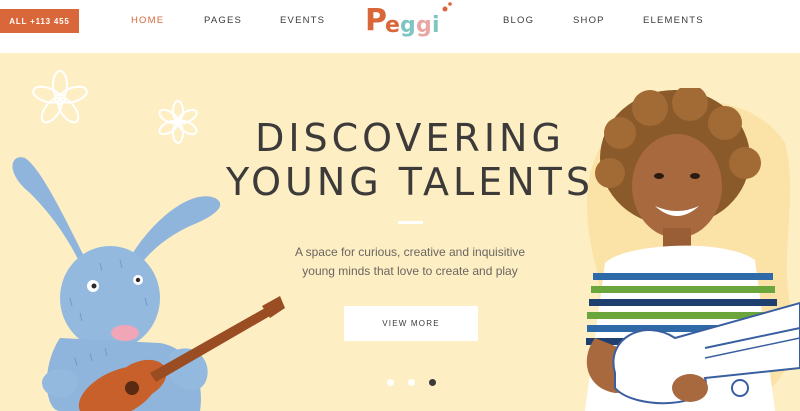  What do you see at coordinates (673, 20) in the screenshot?
I see `nav-elements: ELEMENTS` at bounding box center [673, 20].